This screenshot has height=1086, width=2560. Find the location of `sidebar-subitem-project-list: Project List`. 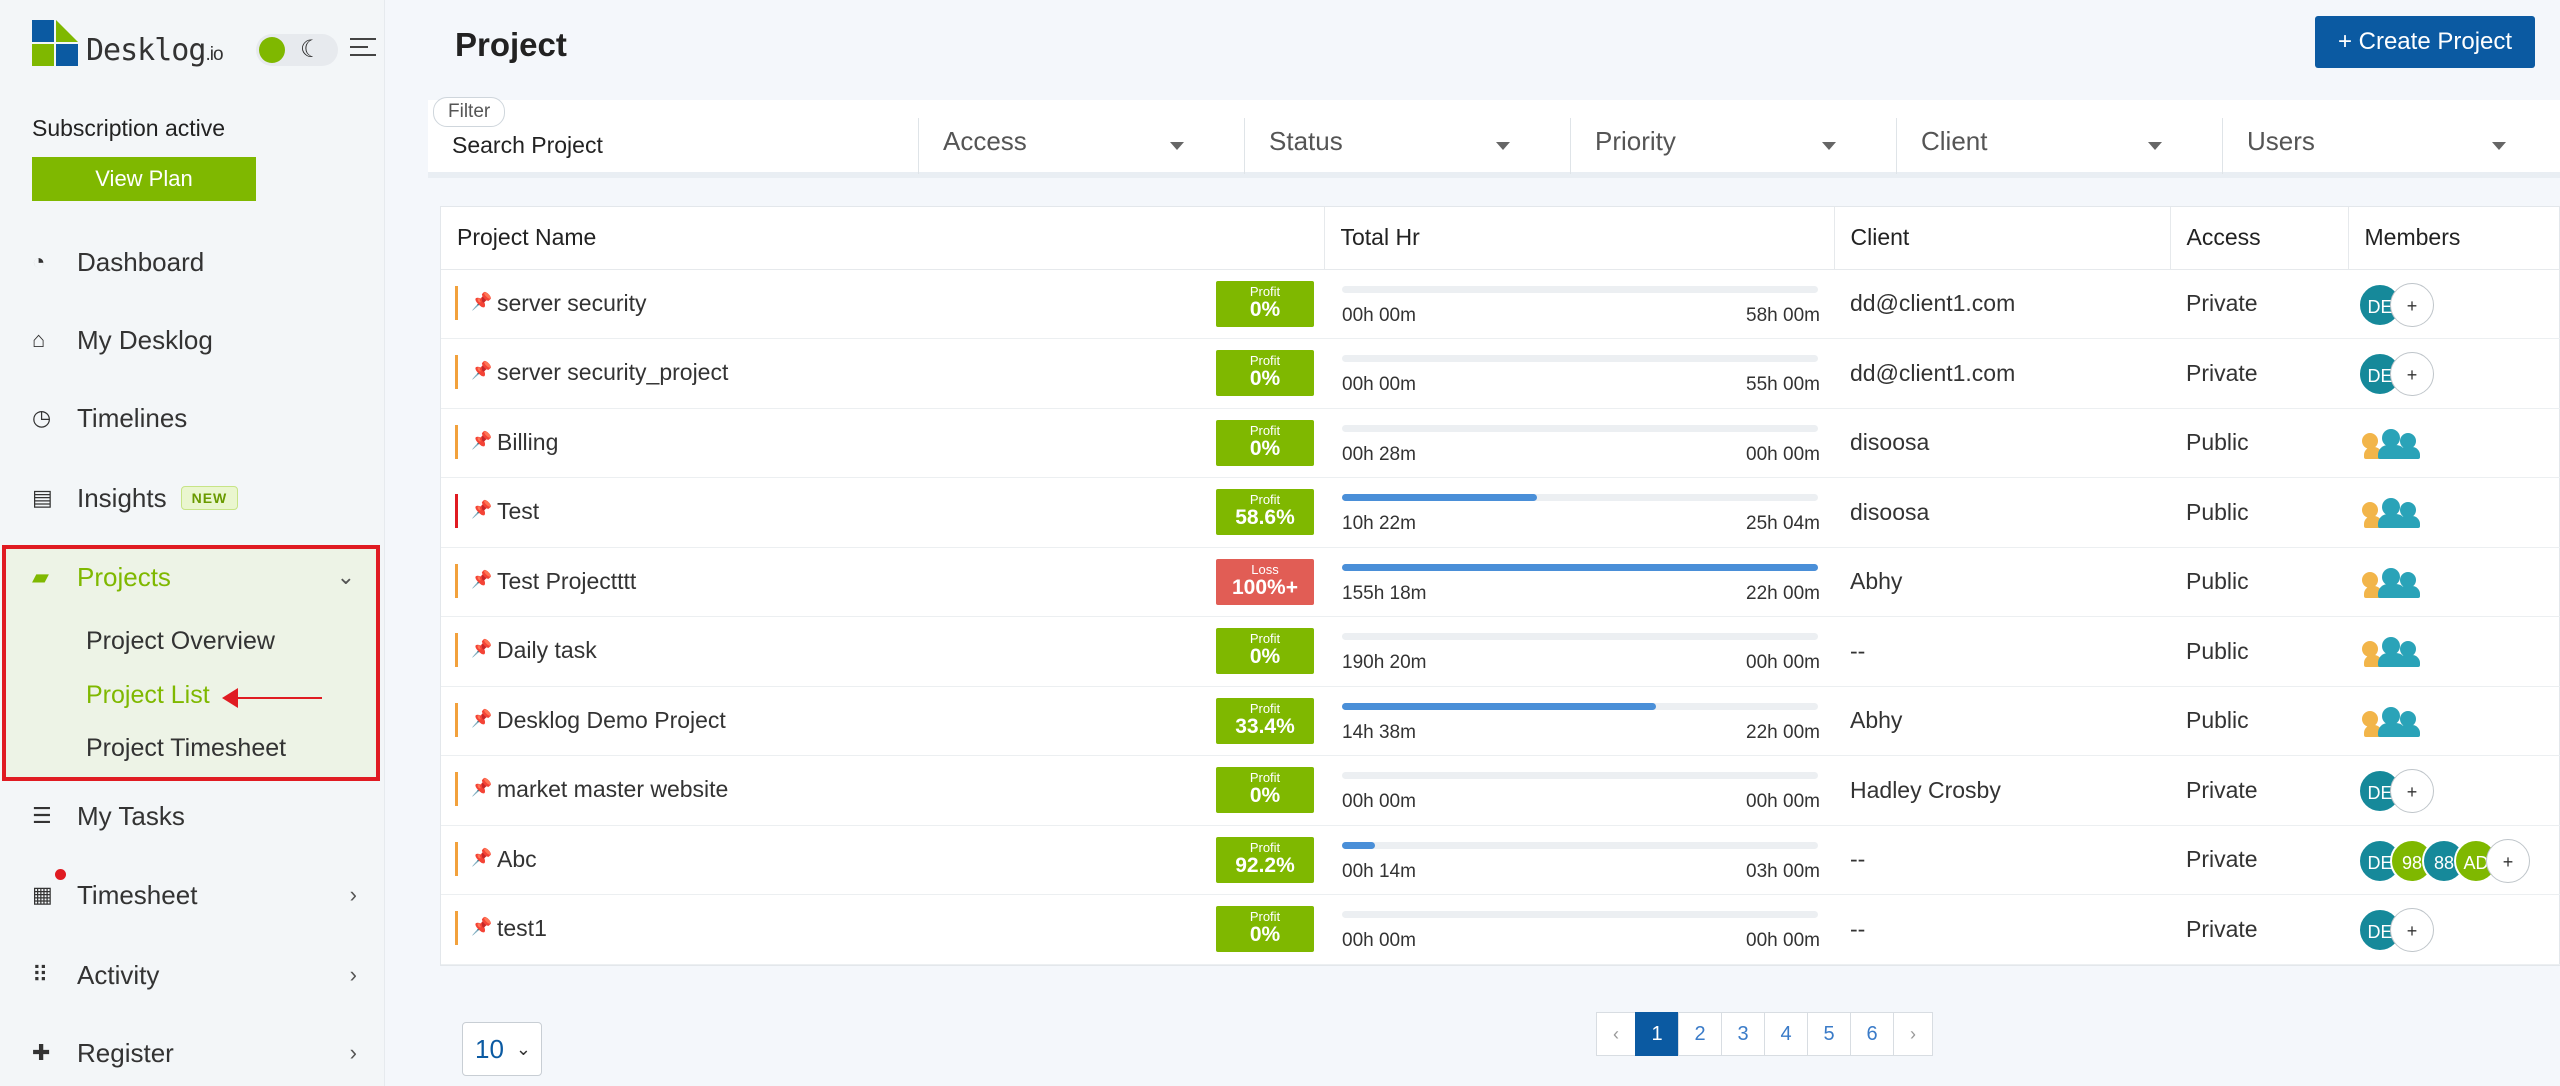

sidebar-subitem-project-list: Project List is located at coordinates (148, 695).